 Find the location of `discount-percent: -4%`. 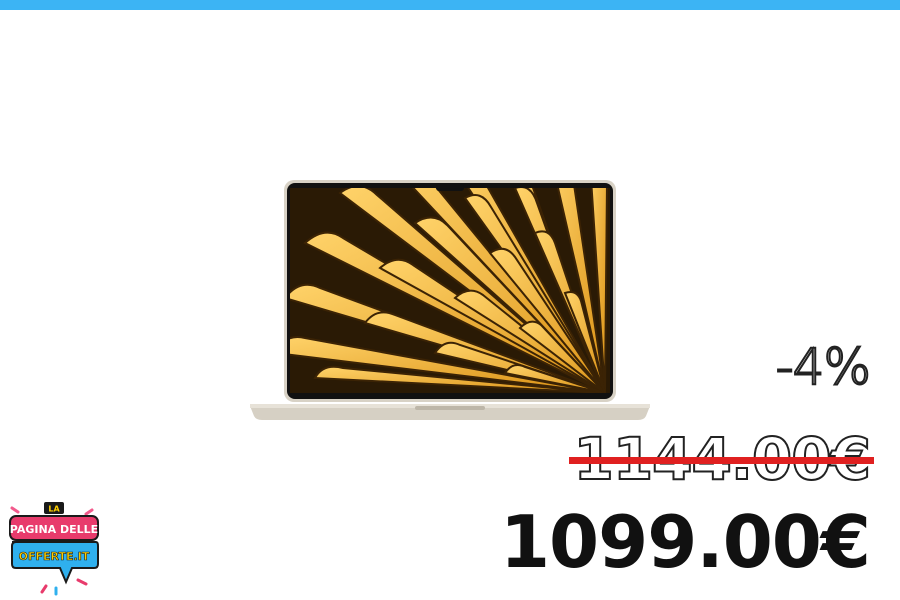

discount-percent: -4% is located at coordinates (823, 367).